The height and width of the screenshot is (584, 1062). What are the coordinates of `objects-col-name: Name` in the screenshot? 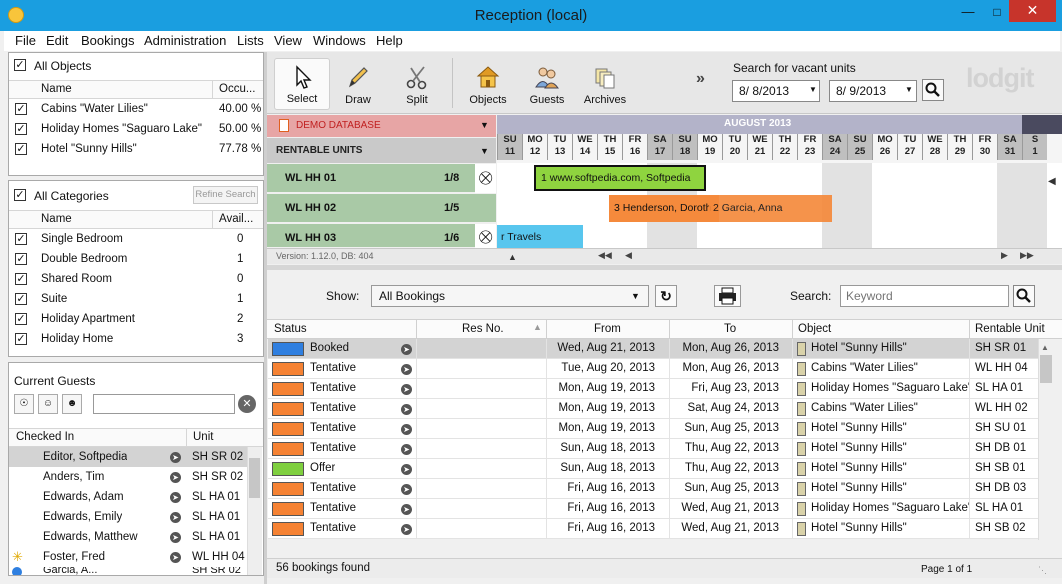 It's located at (56, 89).